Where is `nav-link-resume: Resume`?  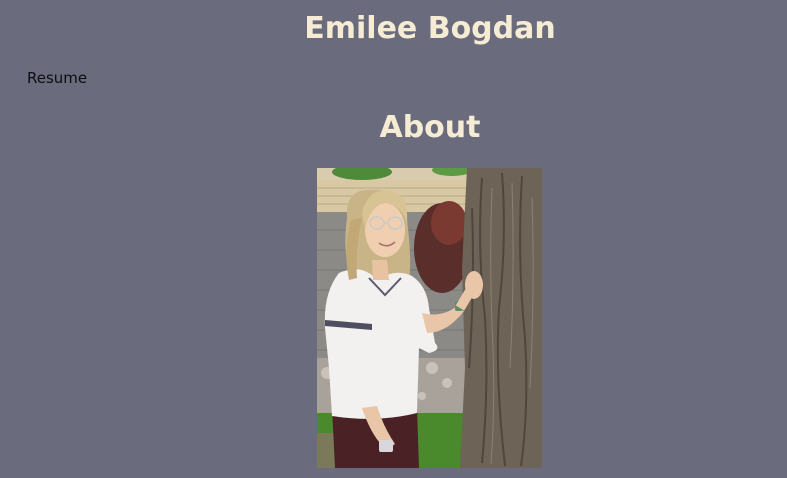 nav-link-resume: Resume is located at coordinates (57, 78).